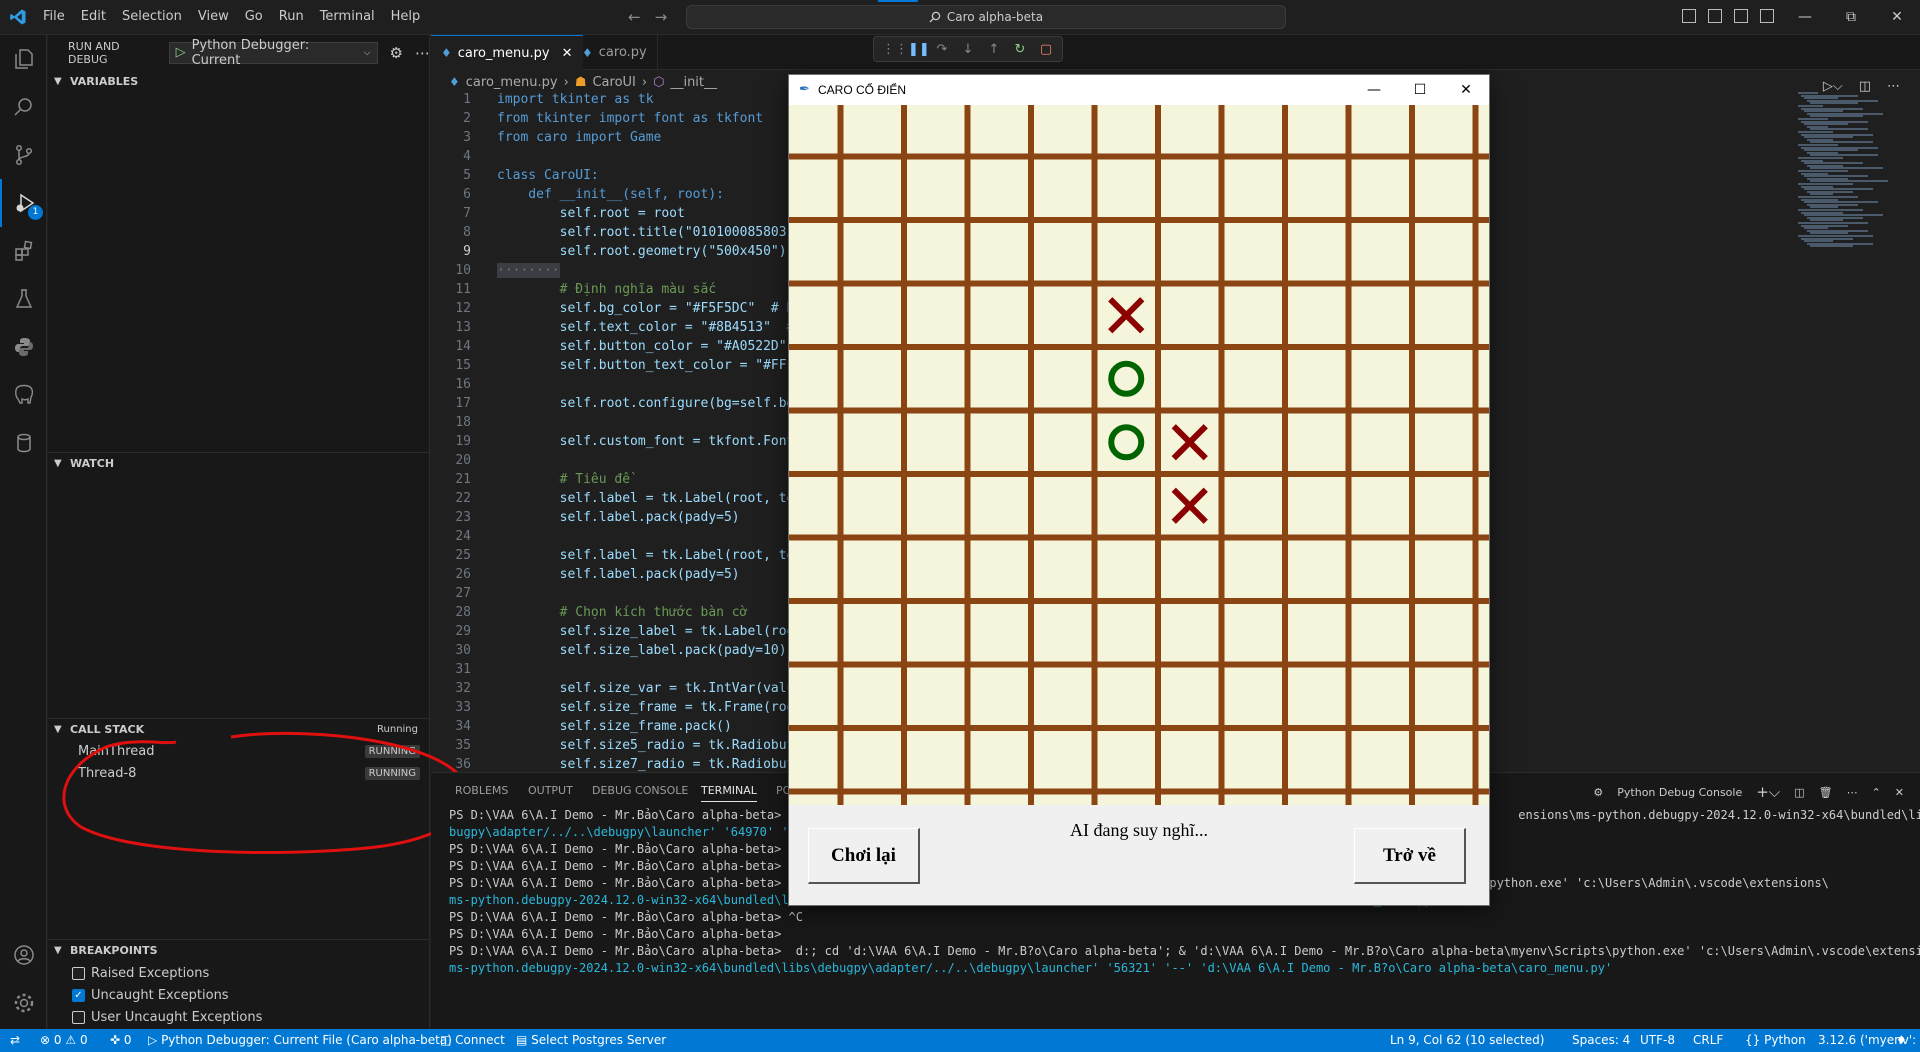  What do you see at coordinates (646, 631) in the screenshot?
I see `code-line: self.size_label = tk.Label(roo` at bounding box center [646, 631].